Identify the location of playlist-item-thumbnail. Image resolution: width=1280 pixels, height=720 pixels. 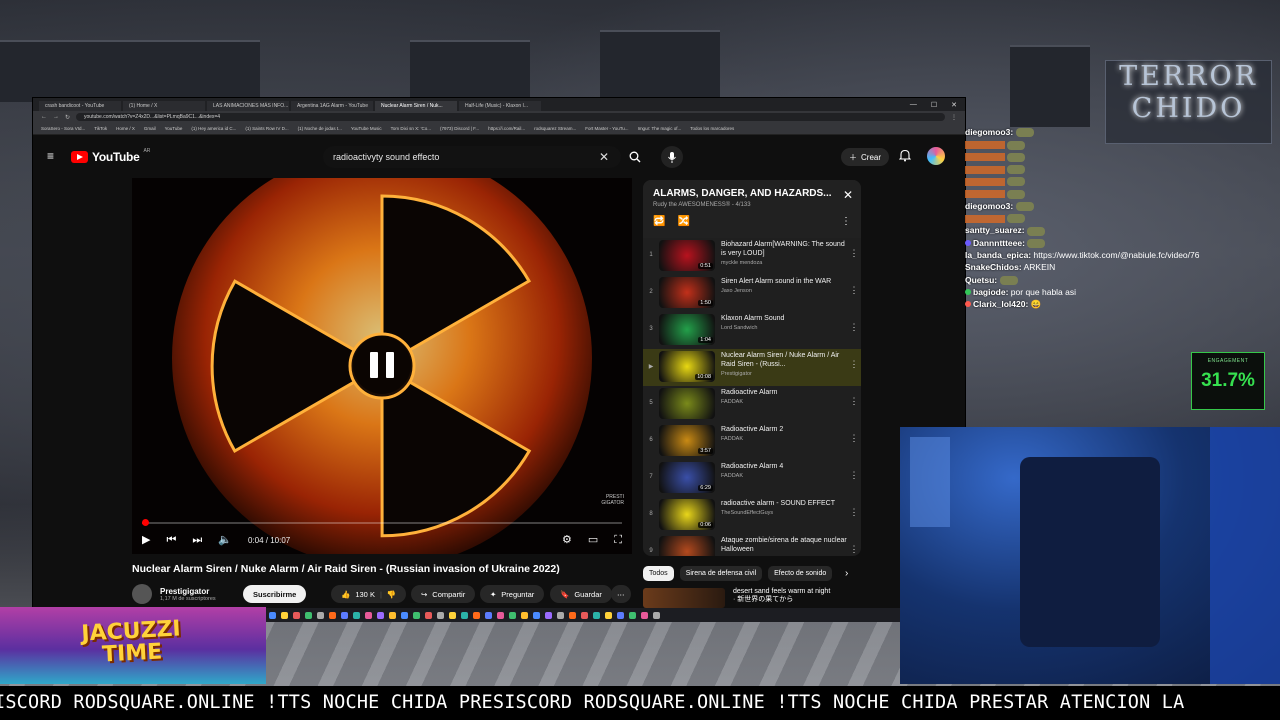
(687, 403).